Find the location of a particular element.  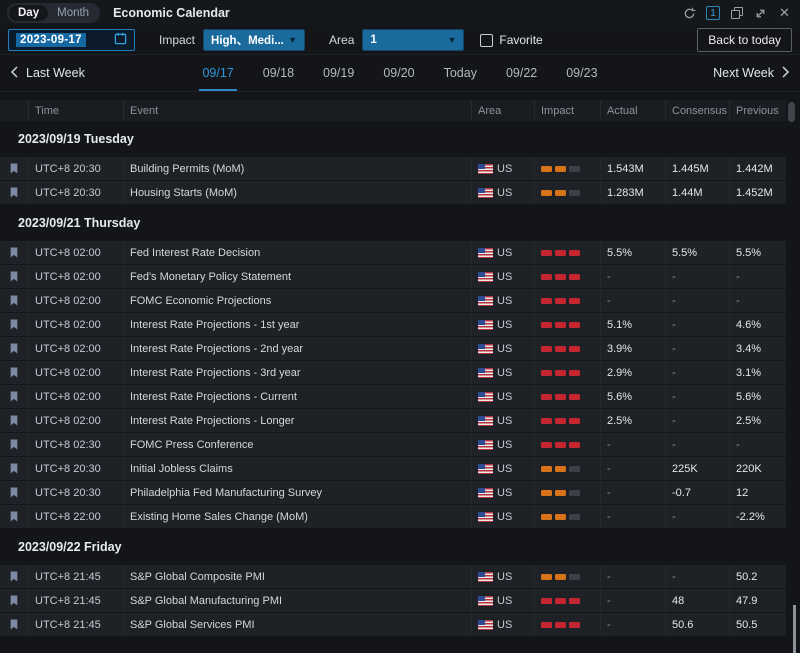

previous-cell: 5.6% is located at coordinates (757, 396).